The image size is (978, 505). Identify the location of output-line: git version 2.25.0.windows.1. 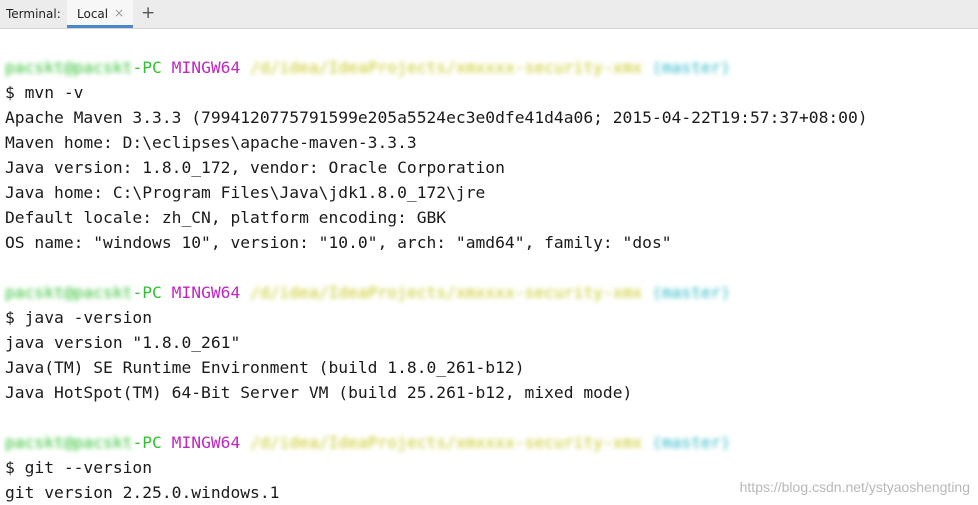
(142, 492).